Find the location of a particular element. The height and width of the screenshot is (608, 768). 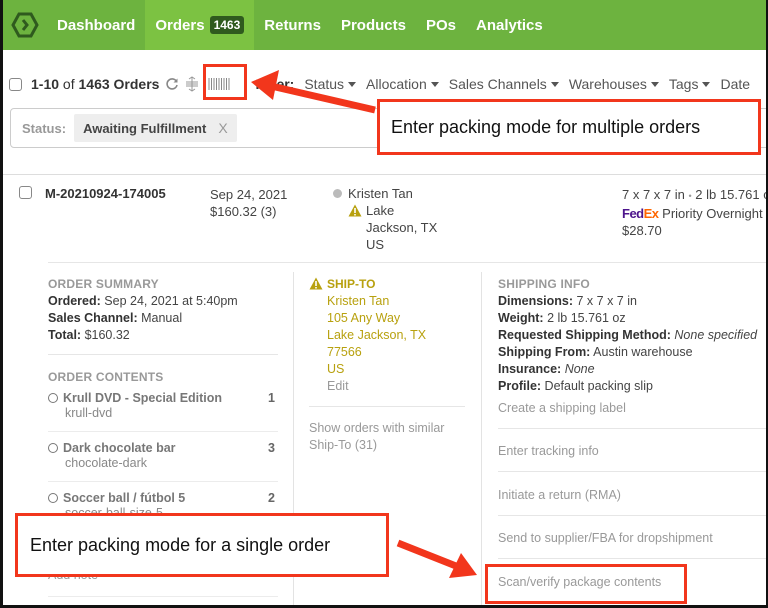

detail-divider is located at coordinates (407, 262).